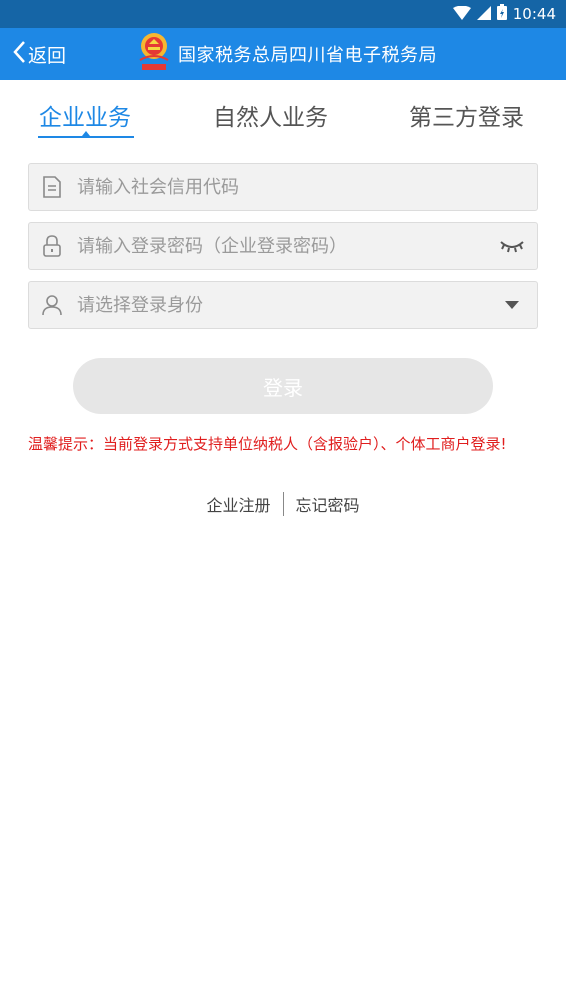  I want to click on footer-links: 企业注册 忘记密码, so click(283, 504).